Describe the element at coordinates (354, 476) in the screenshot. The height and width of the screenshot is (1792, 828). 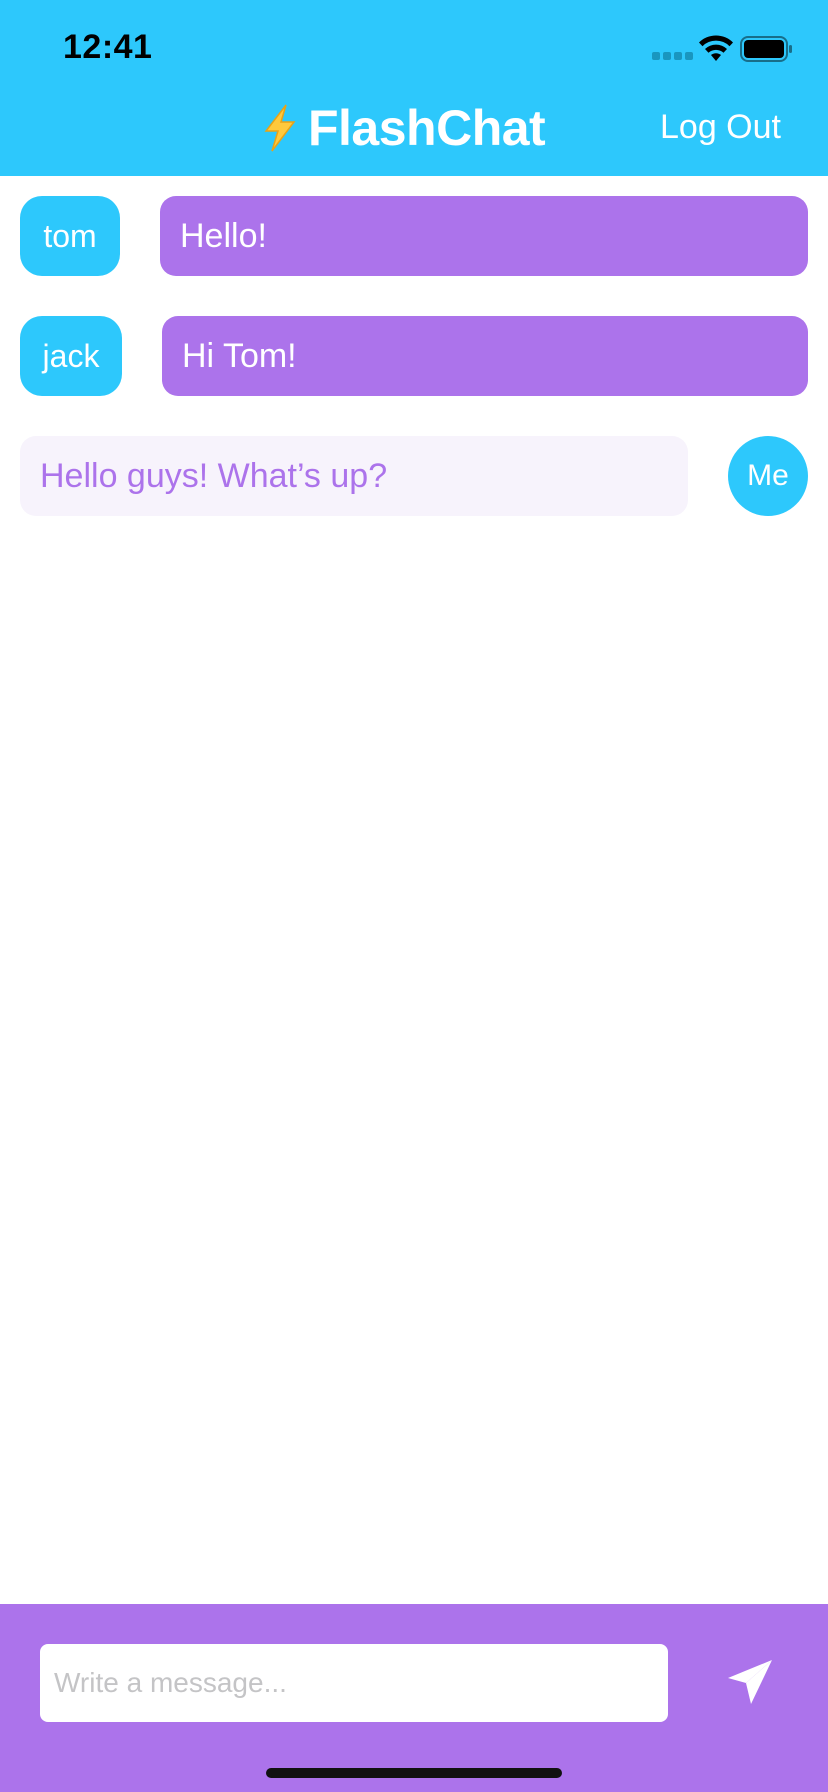
I see `message-bubble: Hello guys! What’s up?` at that location.